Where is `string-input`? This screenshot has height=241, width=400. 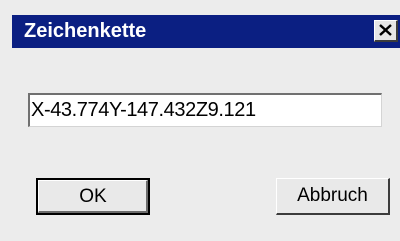
string-input is located at coordinates (205, 110).